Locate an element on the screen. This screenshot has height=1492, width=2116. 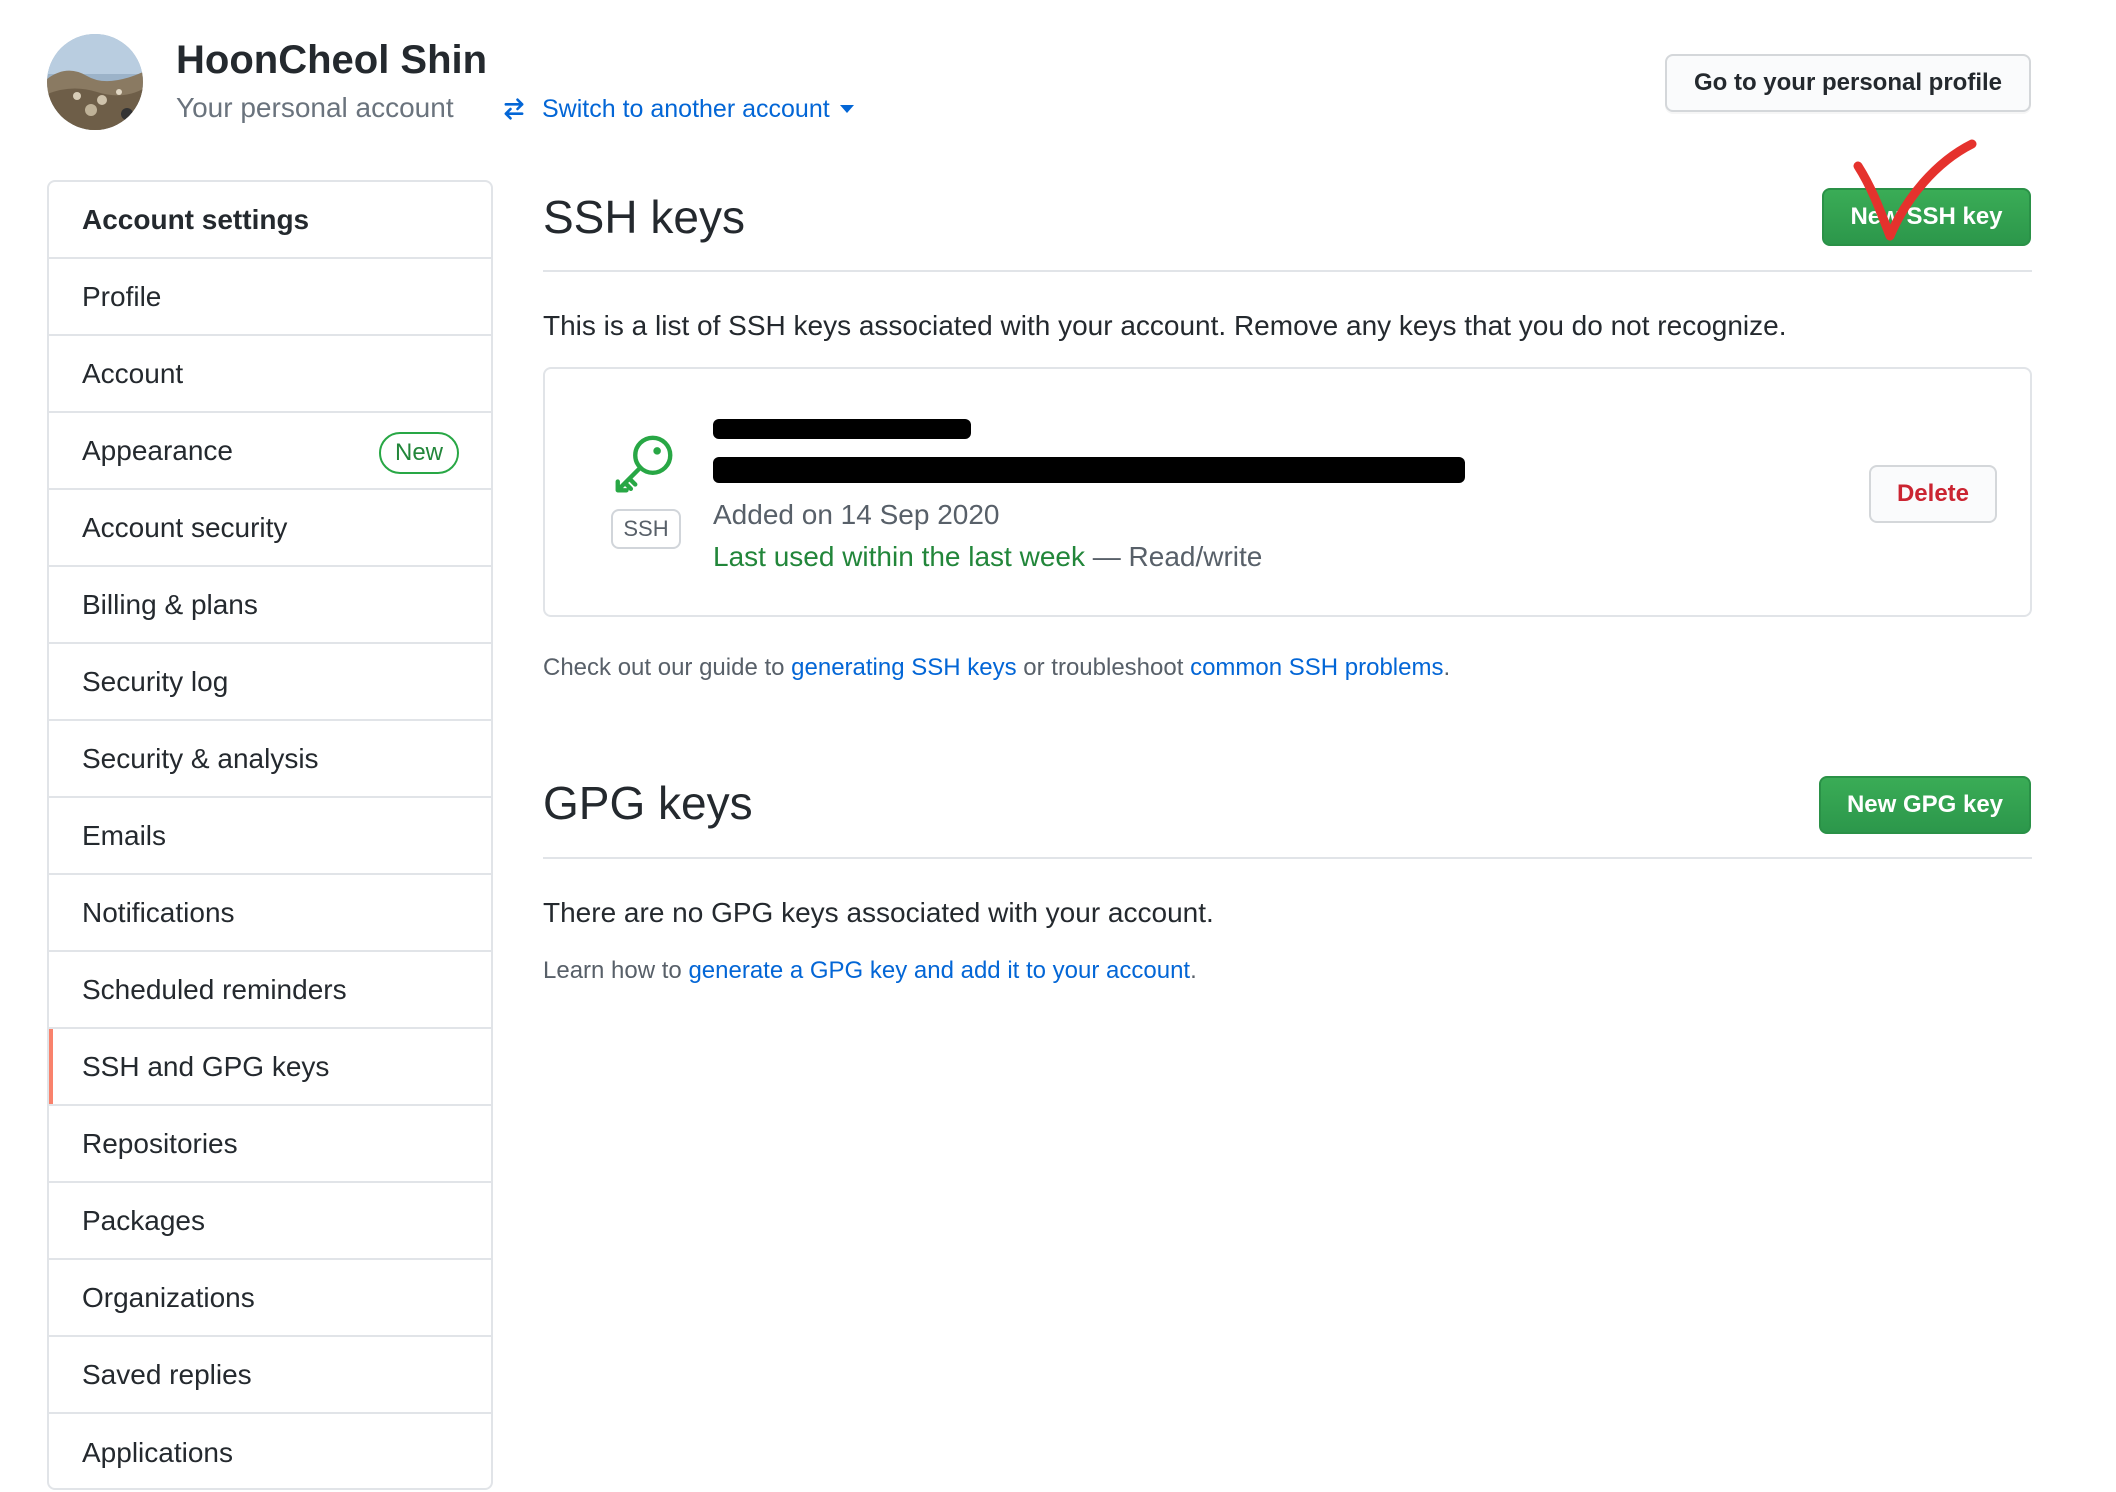
sidebar-item-label: Scheduled reminders is located at coordinates (214, 989).